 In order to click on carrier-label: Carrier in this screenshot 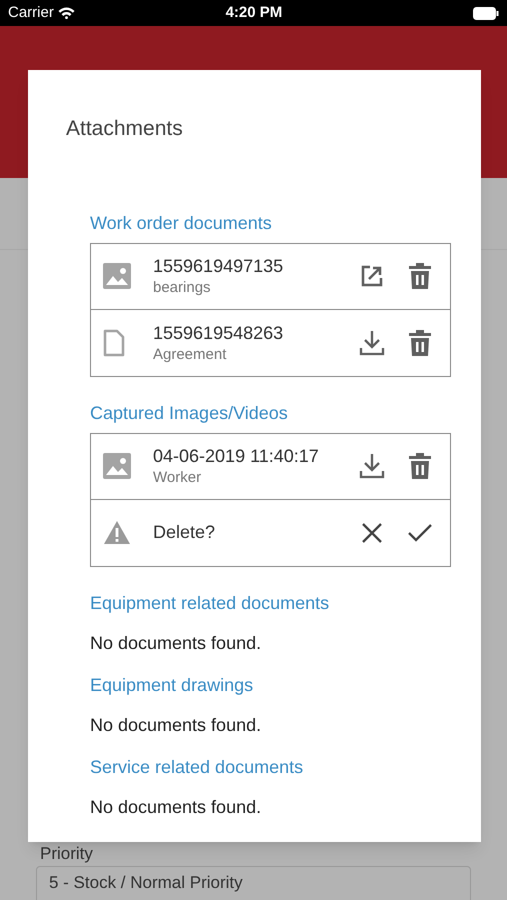, I will do `click(31, 12)`.